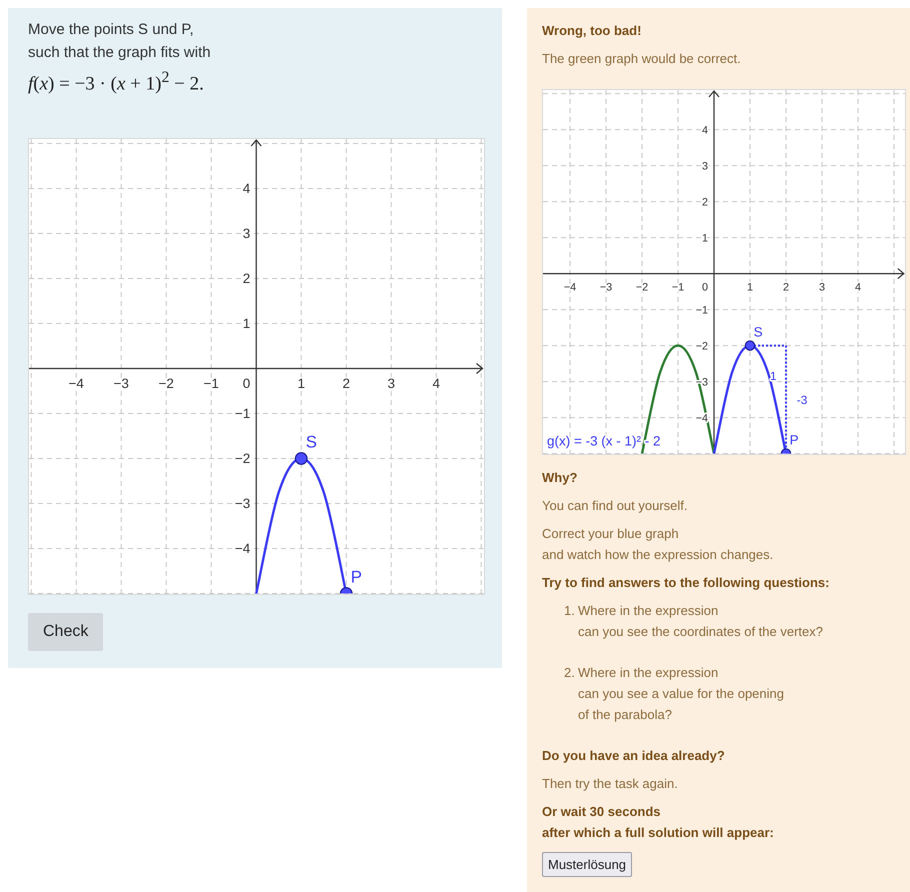 This screenshot has width=910, height=892. I want to click on question-text: Where in the expression can you see a value for the opening of the parabola?, so click(681, 694).